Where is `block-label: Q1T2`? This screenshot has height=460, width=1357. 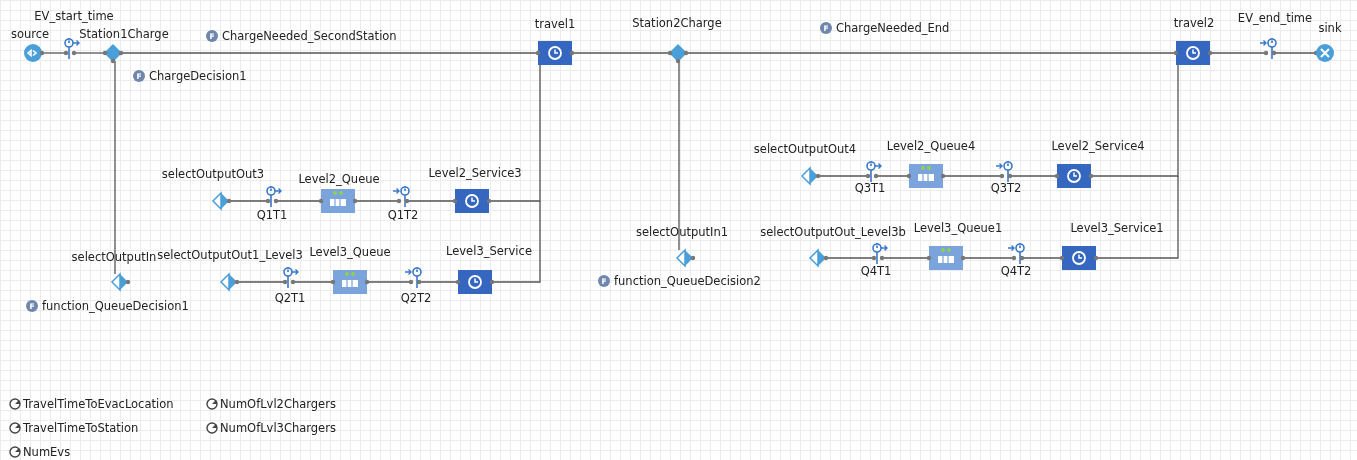
block-label: Q1T2 is located at coordinates (403, 215).